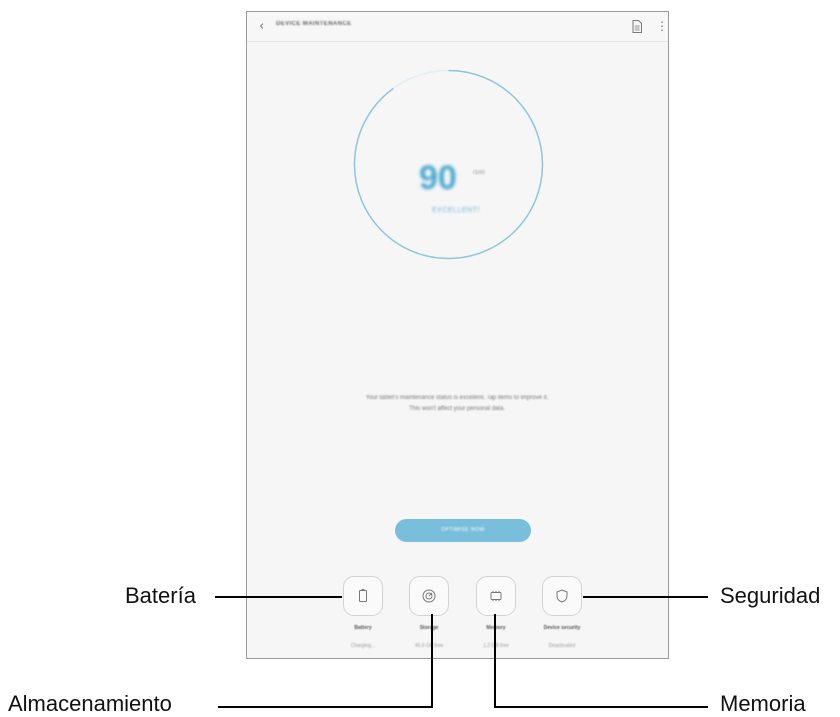  I want to click on memory-leader-vertical, so click(495, 661).